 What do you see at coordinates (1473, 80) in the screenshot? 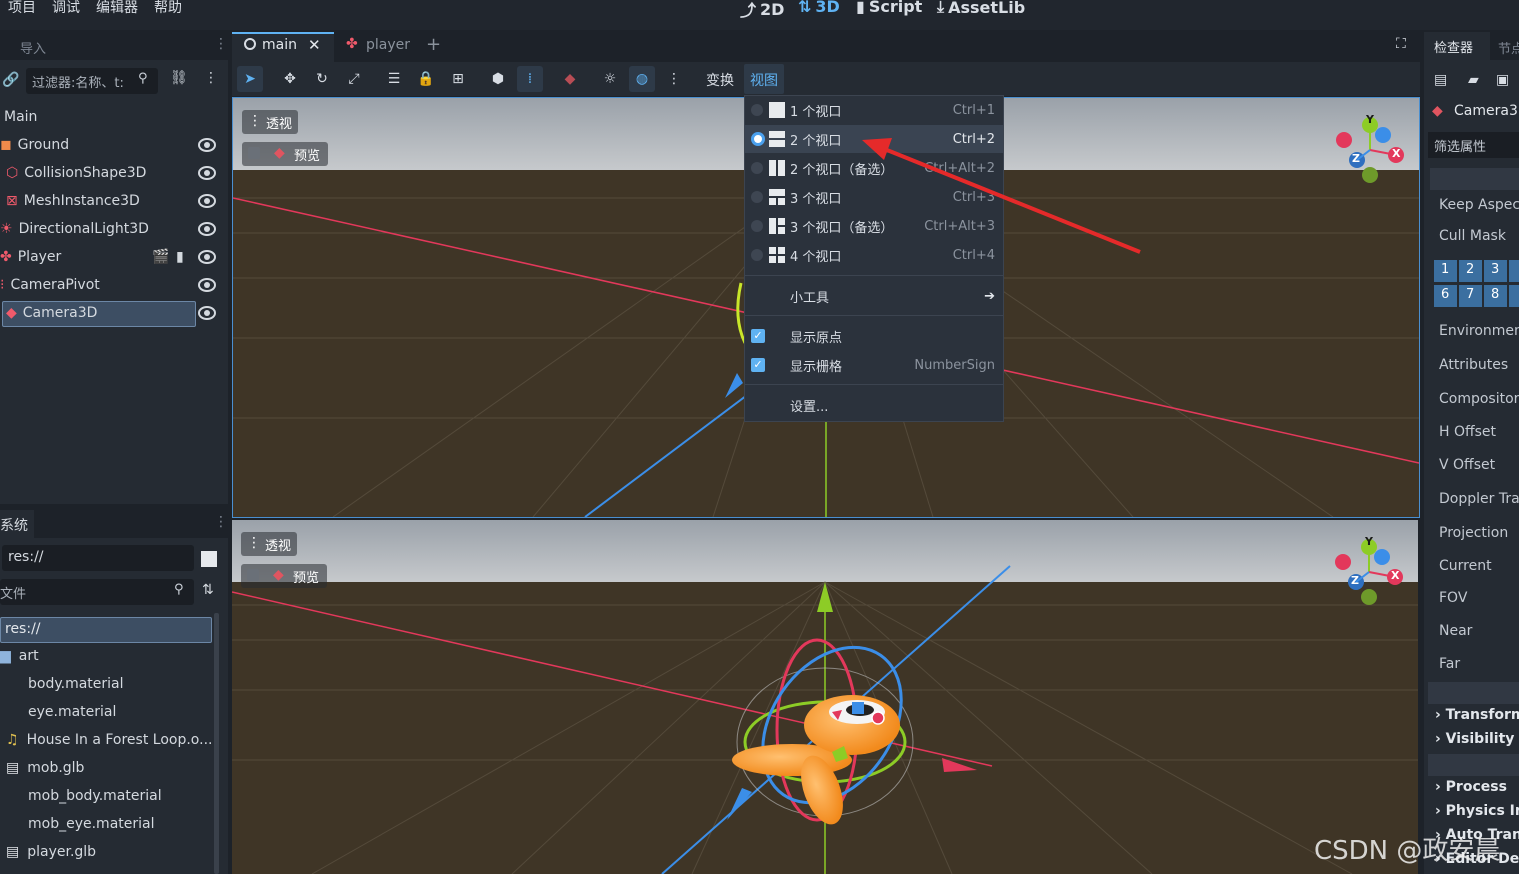
I see `open-folder-icon: ▰` at bounding box center [1473, 80].